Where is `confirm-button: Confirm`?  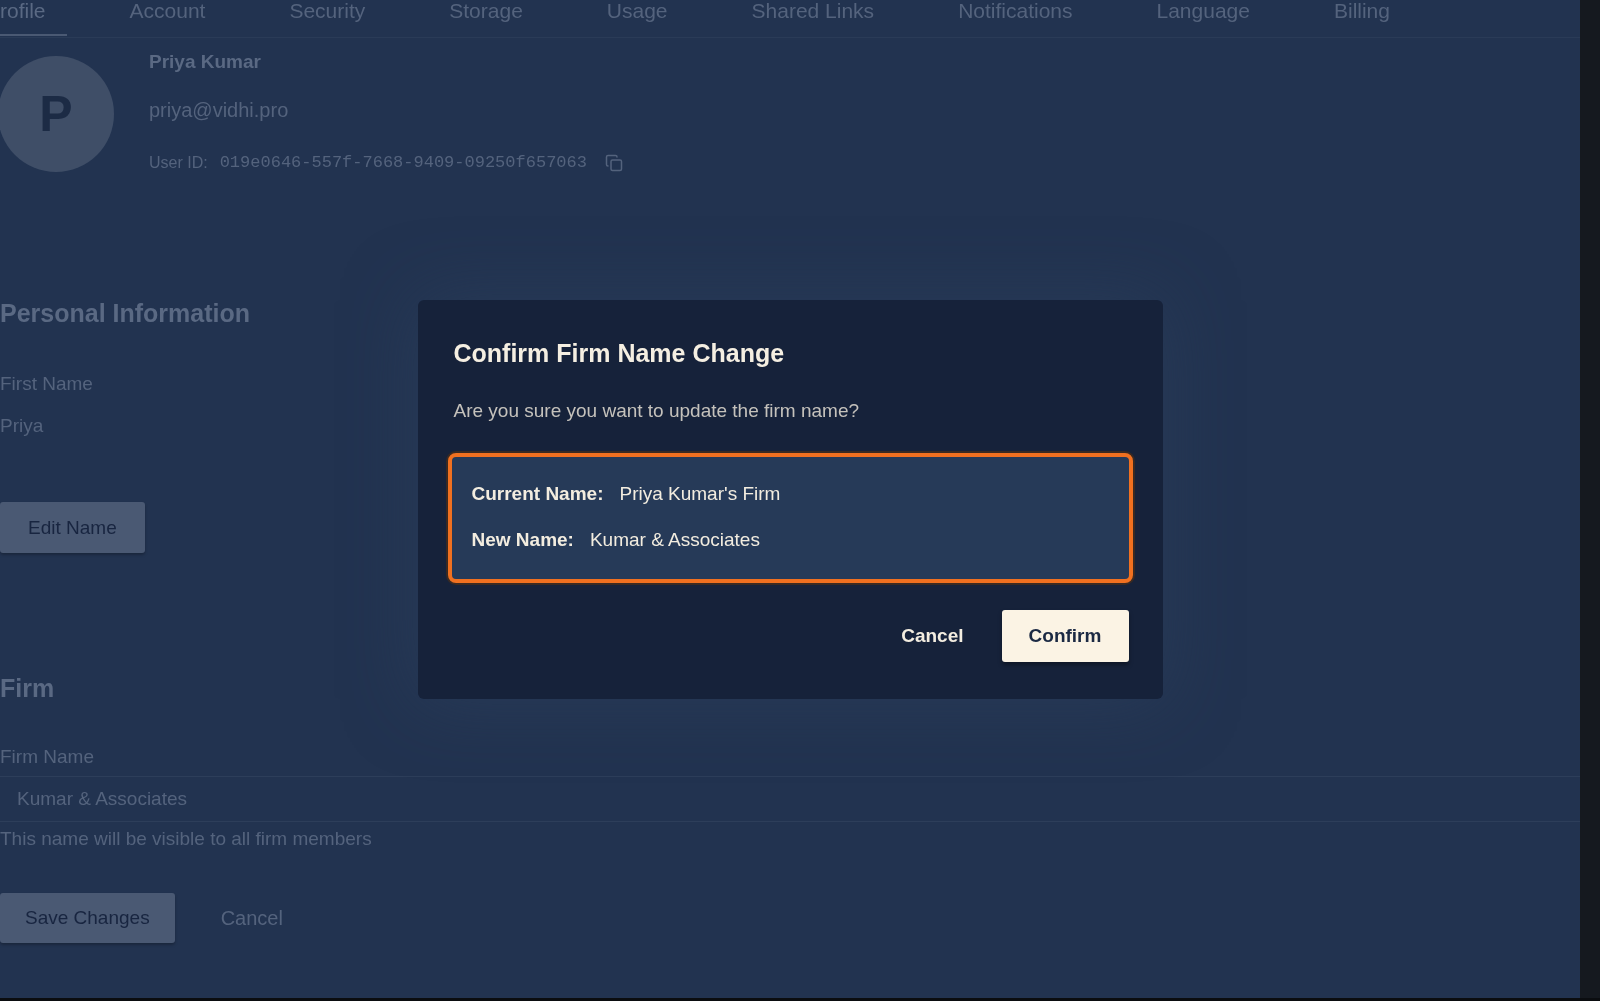
confirm-button: Confirm is located at coordinates (1065, 635).